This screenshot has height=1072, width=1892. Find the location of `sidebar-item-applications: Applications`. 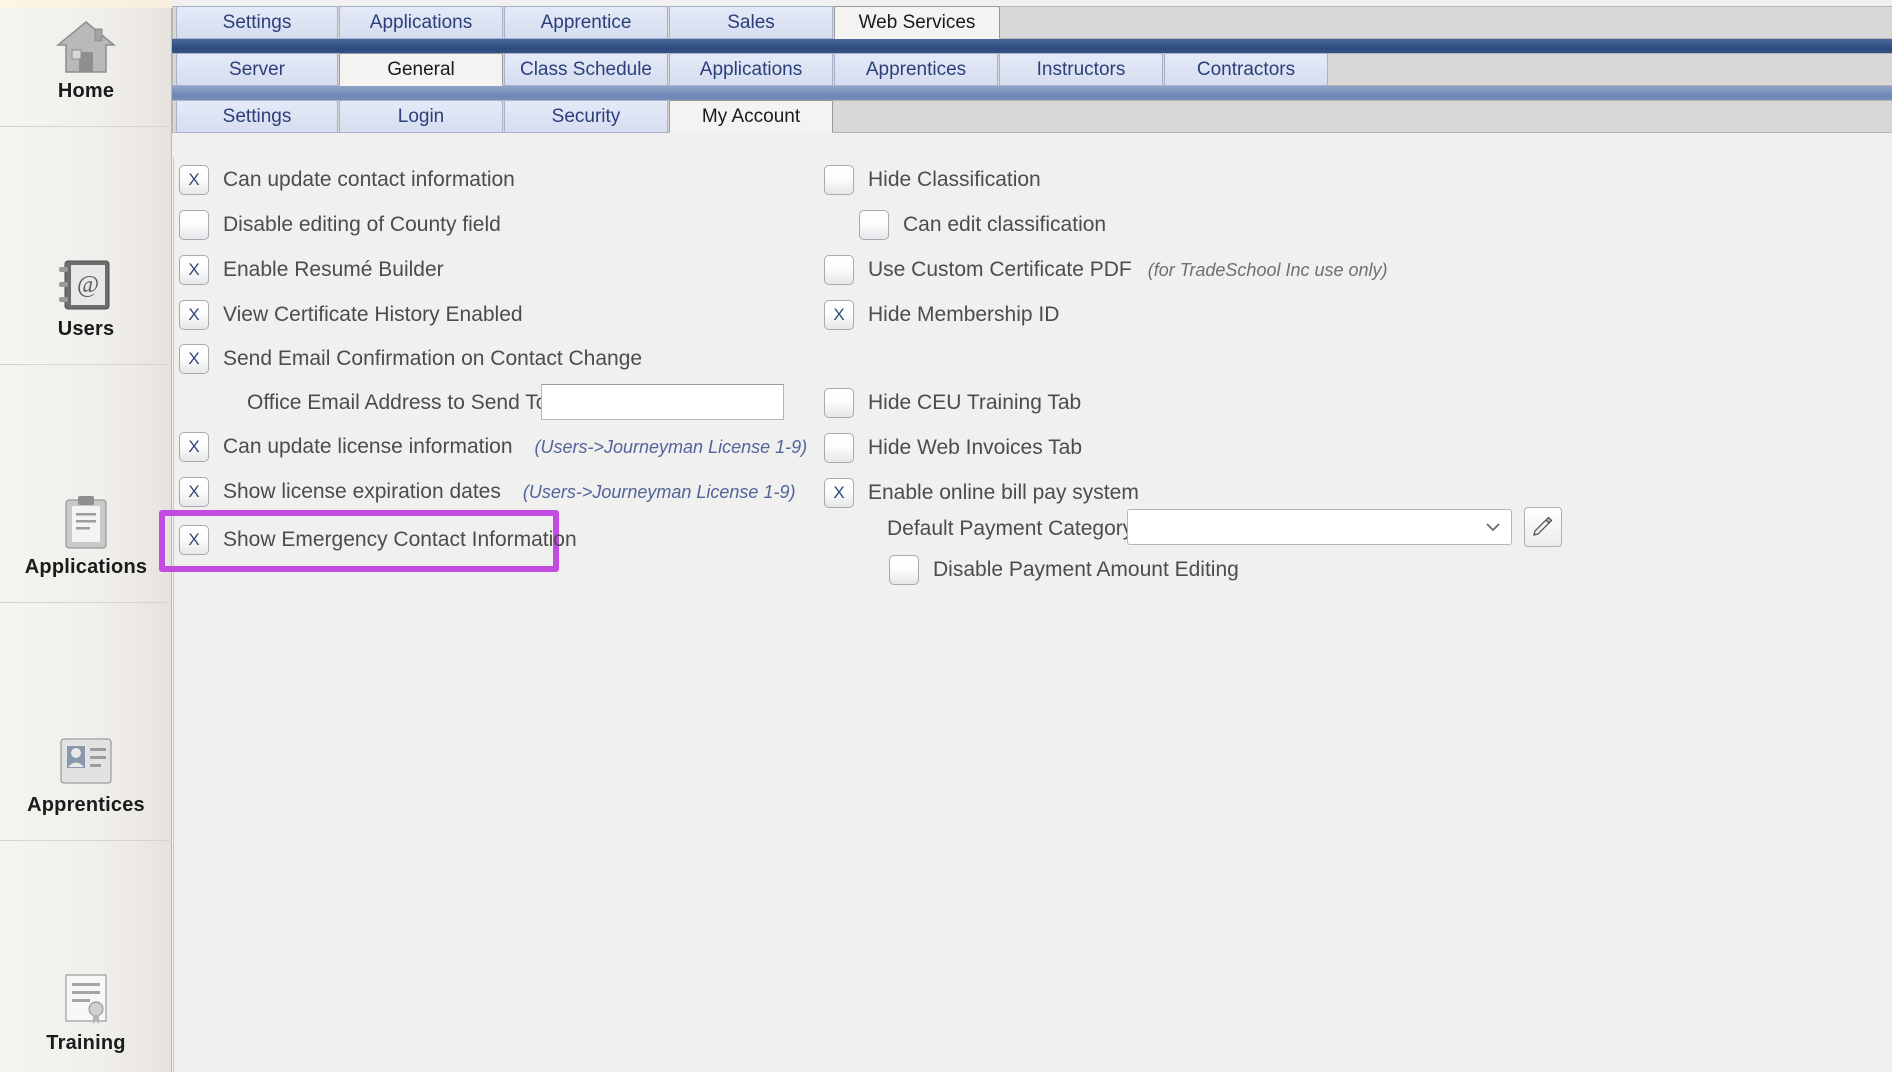

sidebar-item-applications: Applications is located at coordinates (86, 543).